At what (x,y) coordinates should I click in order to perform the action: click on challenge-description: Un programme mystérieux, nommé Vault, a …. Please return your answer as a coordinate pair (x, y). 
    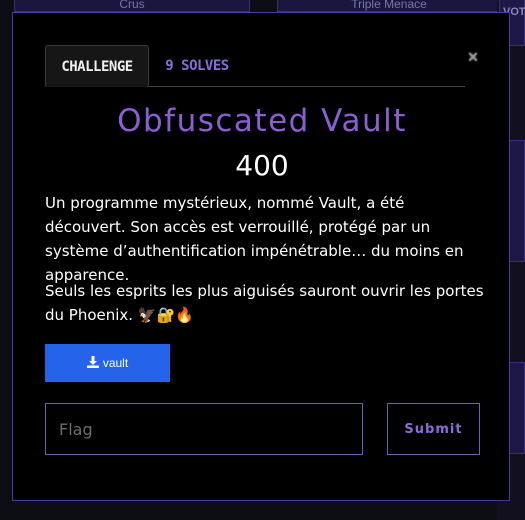
    Looking at the image, I should click on (254, 239).